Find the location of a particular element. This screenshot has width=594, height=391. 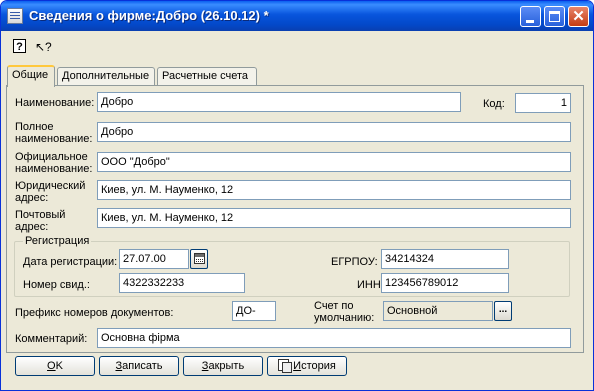

postal-address-label-line2: адрес: is located at coordinates (32, 227).